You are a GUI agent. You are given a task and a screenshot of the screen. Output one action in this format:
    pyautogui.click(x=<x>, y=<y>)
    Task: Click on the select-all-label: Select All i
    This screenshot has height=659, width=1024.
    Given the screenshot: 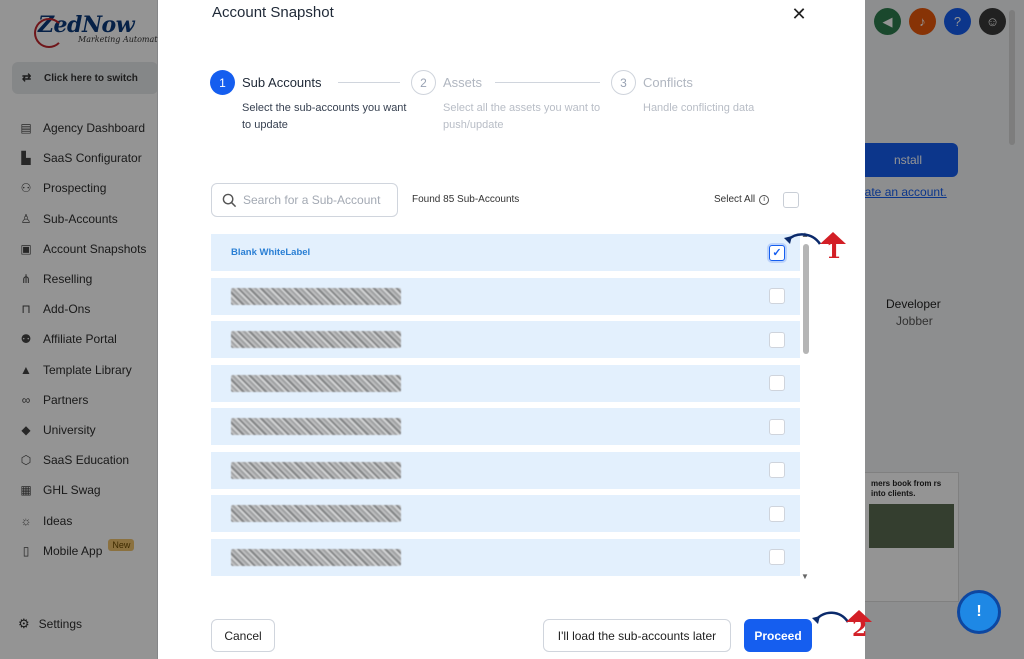 What is the action you would take?
    pyautogui.click(x=742, y=199)
    